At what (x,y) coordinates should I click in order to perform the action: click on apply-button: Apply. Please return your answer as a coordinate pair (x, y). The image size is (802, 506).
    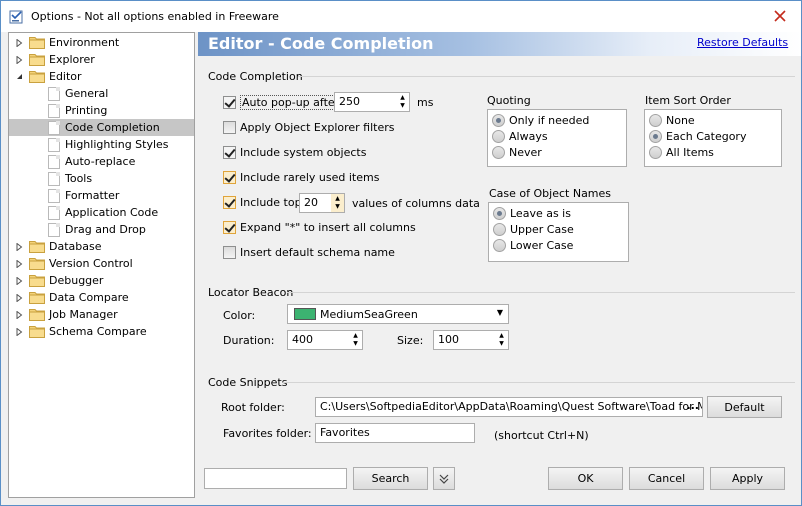
    Looking at the image, I should click on (747, 478).